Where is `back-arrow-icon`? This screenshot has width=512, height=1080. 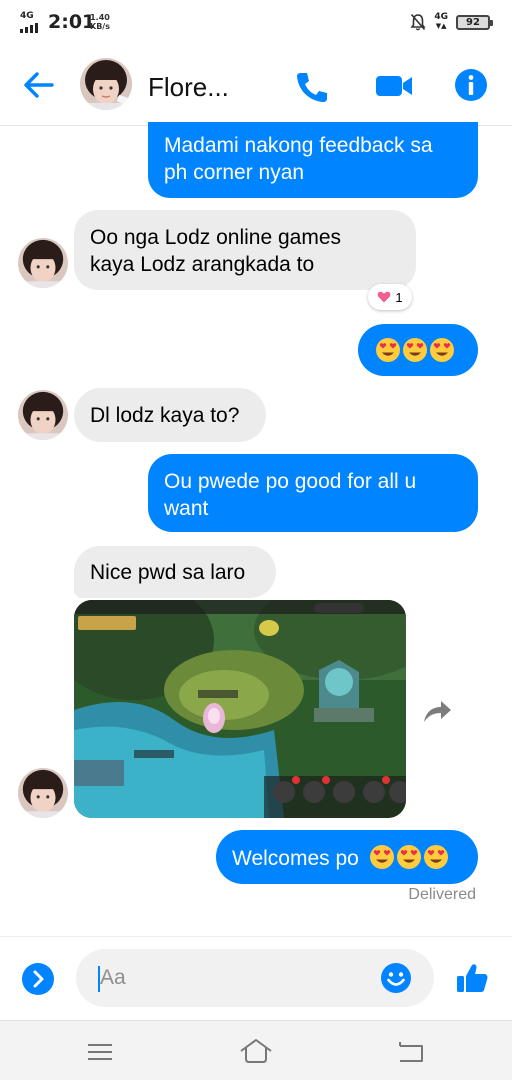
back-arrow-icon is located at coordinates (39, 85).